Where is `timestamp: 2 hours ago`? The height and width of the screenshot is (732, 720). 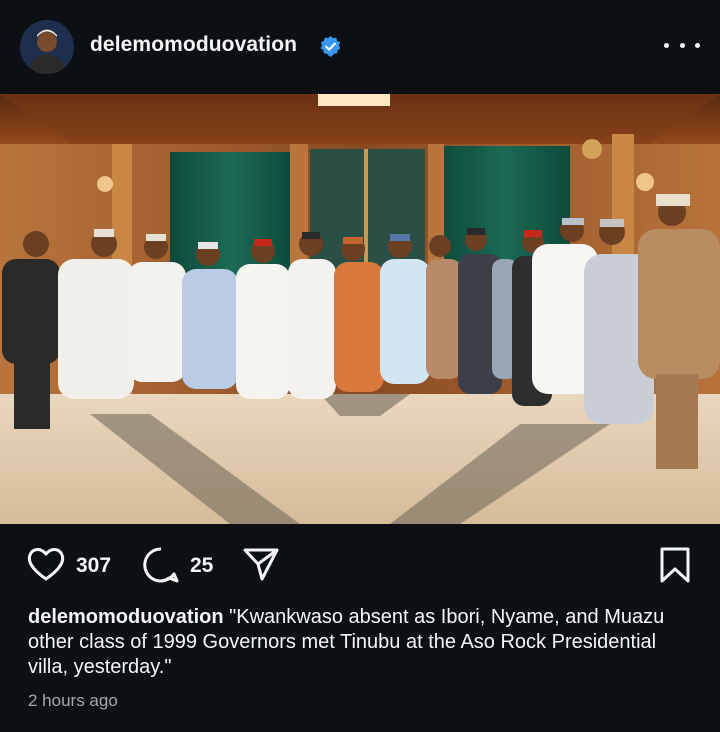 timestamp: 2 hours ago is located at coordinates (73, 700).